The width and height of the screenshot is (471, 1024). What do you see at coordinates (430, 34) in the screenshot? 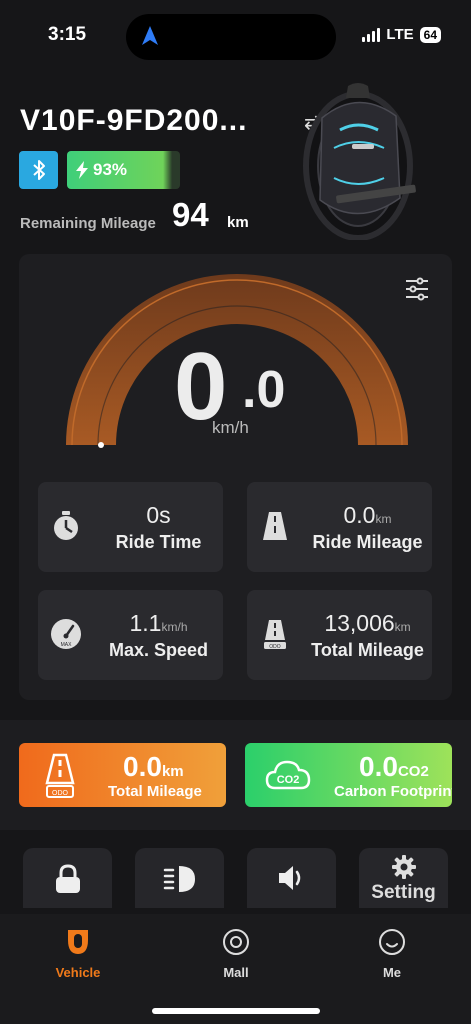
I see `battery-level: 64` at bounding box center [430, 34].